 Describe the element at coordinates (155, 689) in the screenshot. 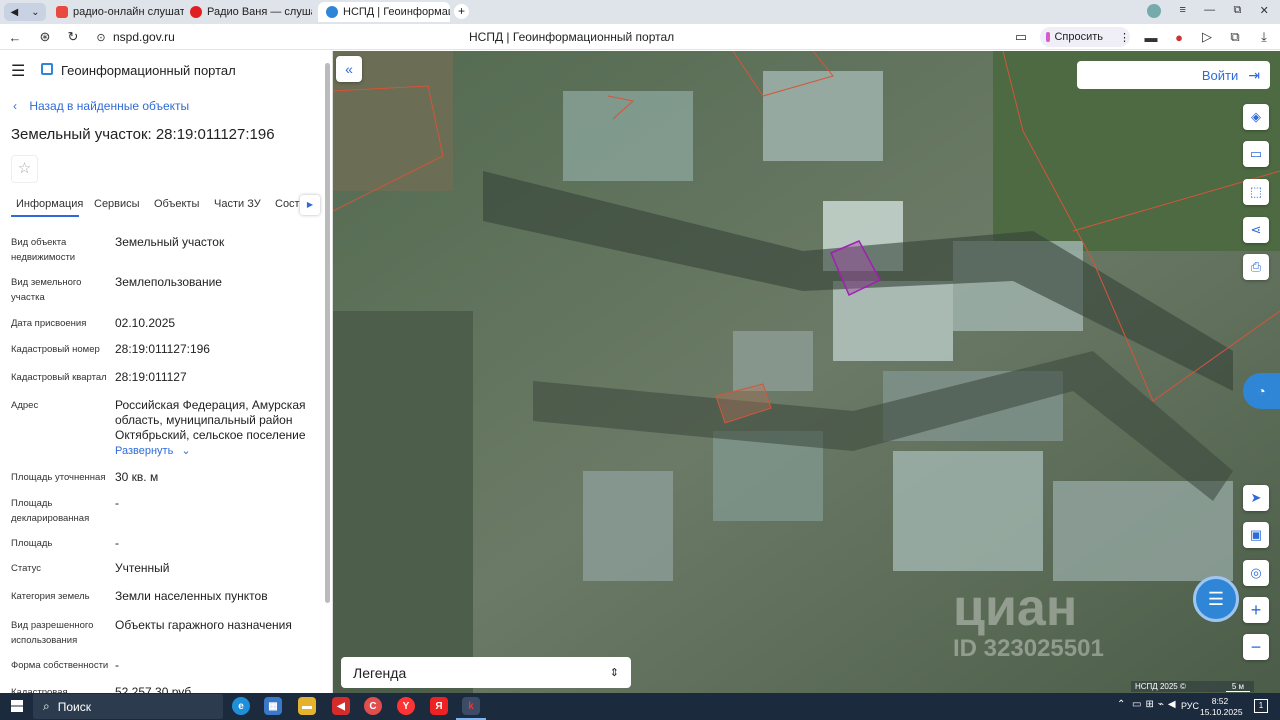

I see `field-value: 52 257,30 руб.` at that location.